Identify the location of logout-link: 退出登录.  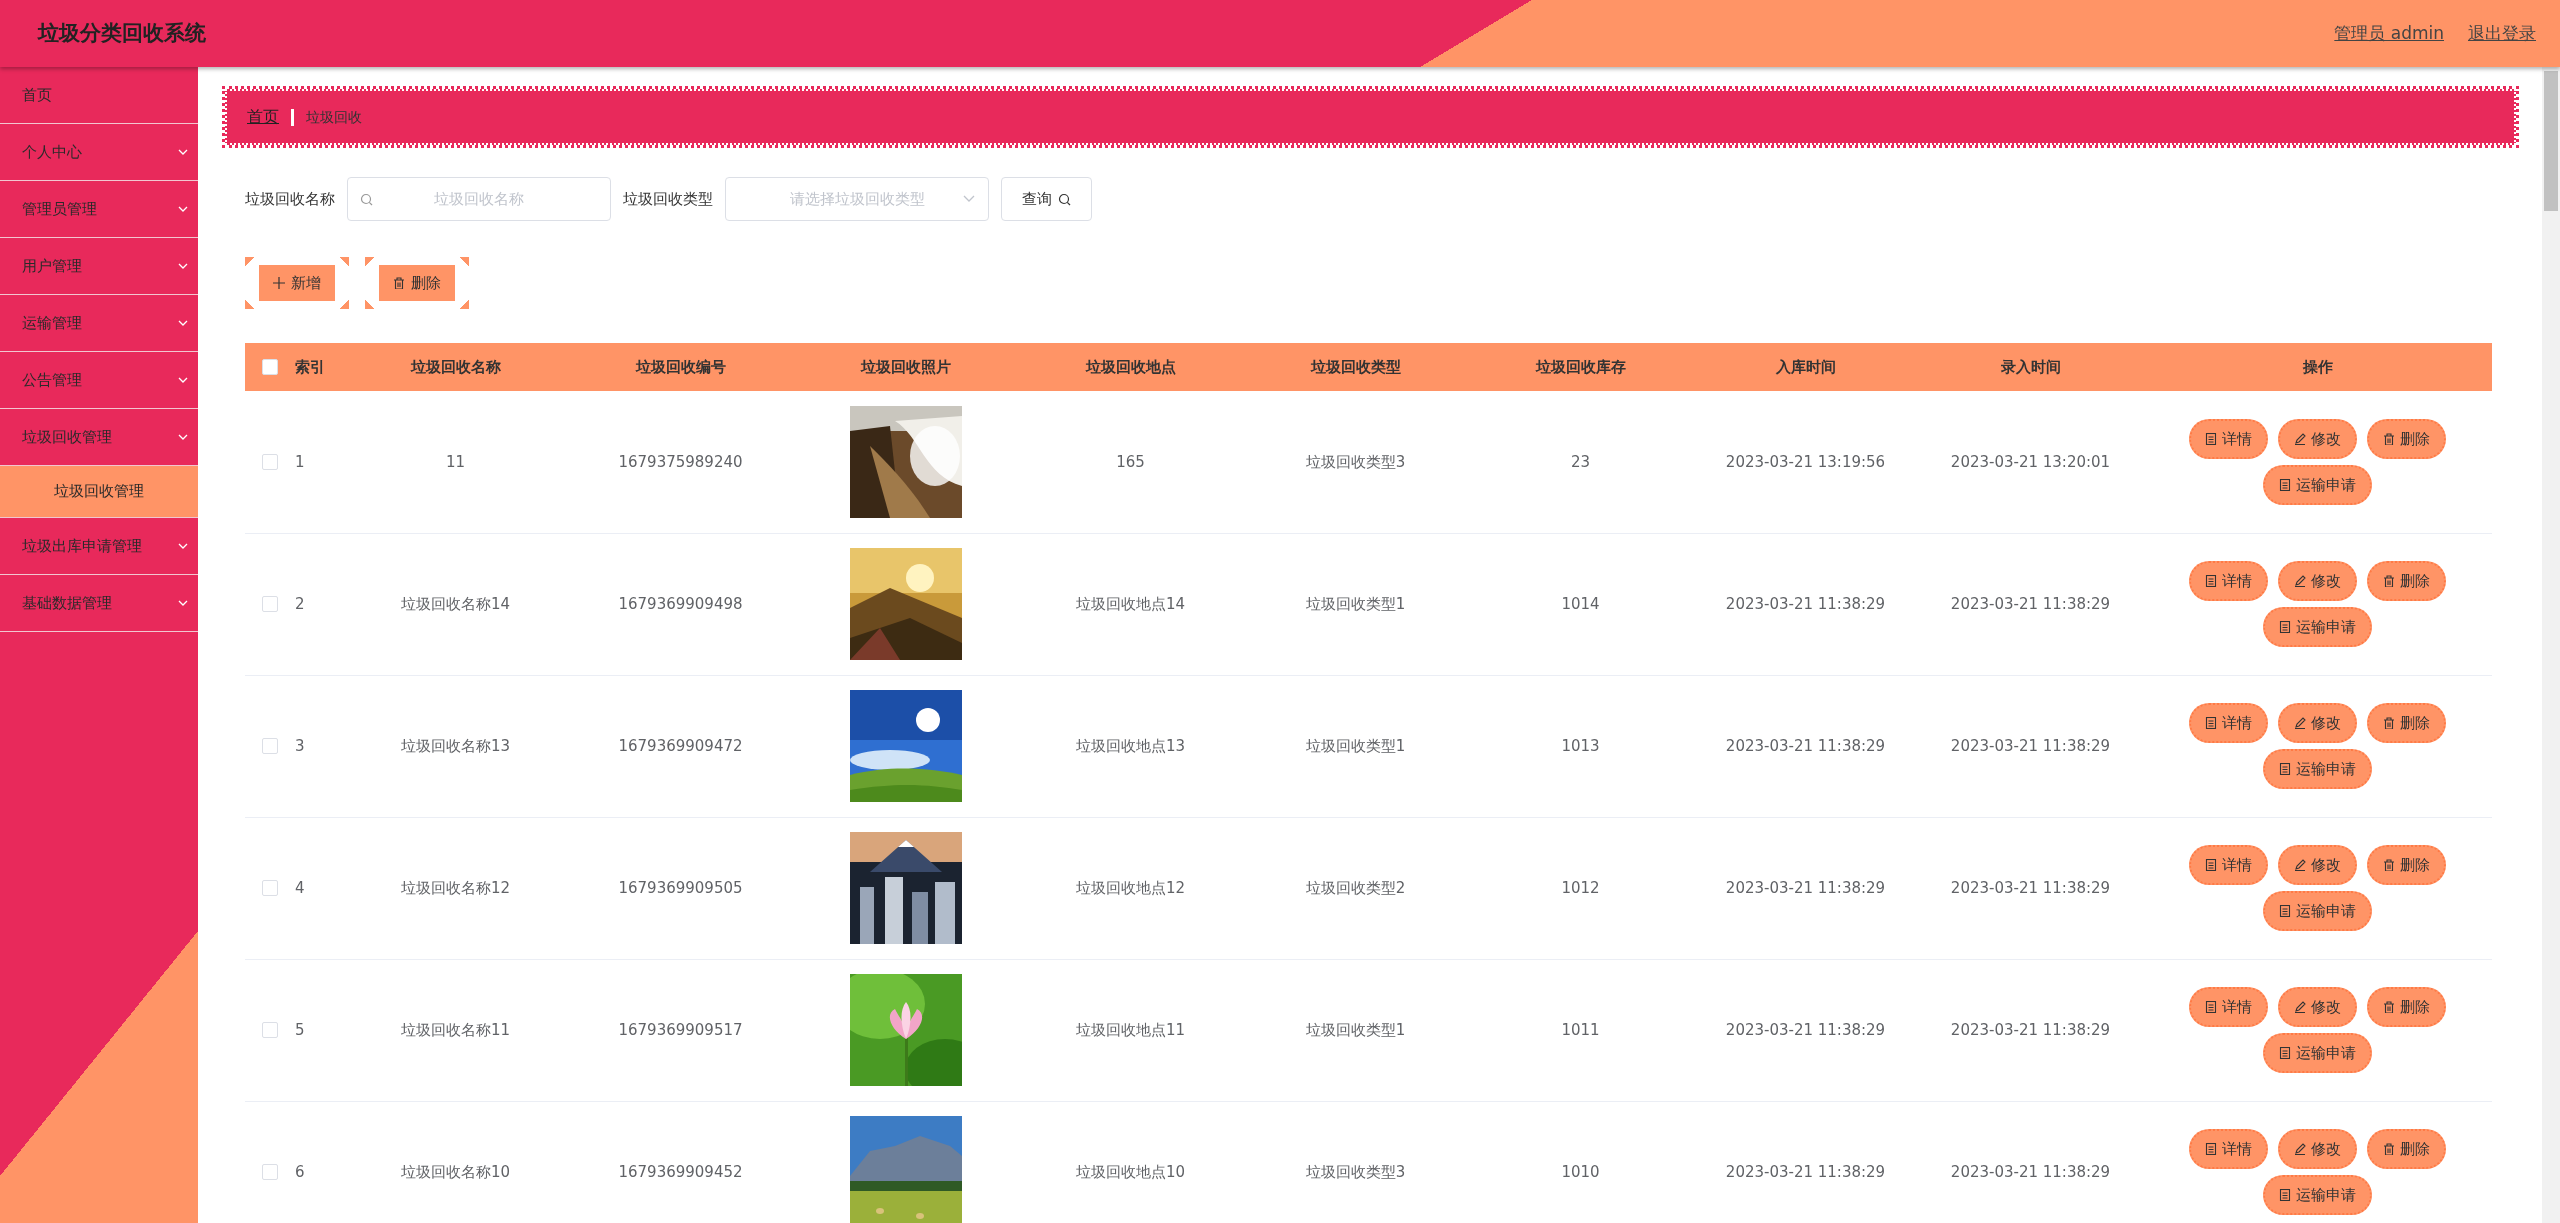
(2502, 33).